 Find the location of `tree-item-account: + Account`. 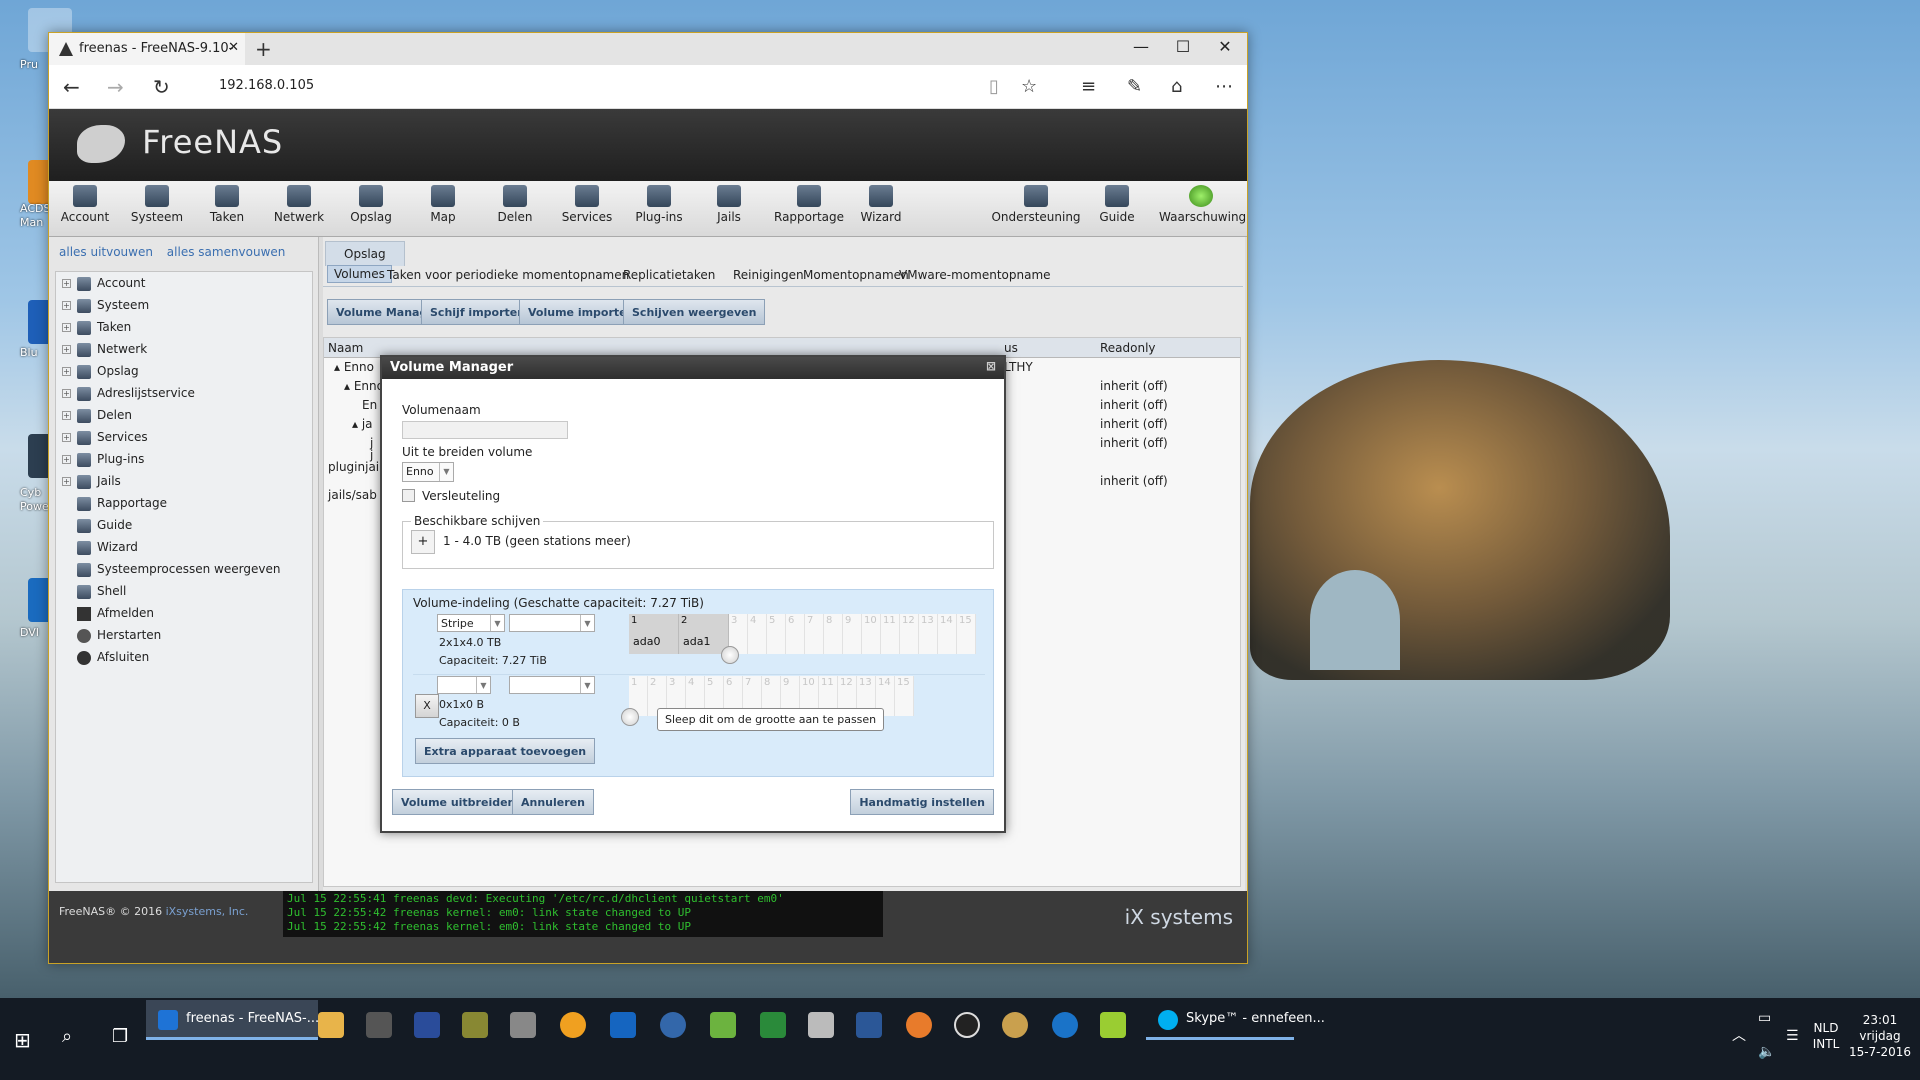

tree-item-account: + Account is located at coordinates (184, 283).